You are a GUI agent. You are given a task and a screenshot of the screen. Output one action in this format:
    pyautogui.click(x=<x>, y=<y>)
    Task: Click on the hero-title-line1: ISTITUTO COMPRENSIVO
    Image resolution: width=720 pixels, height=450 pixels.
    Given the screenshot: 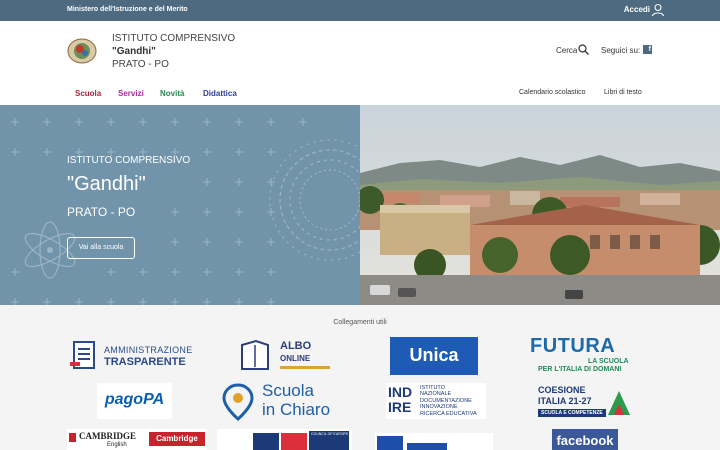 What is the action you would take?
    pyautogui.click(x=129, y=160)
    